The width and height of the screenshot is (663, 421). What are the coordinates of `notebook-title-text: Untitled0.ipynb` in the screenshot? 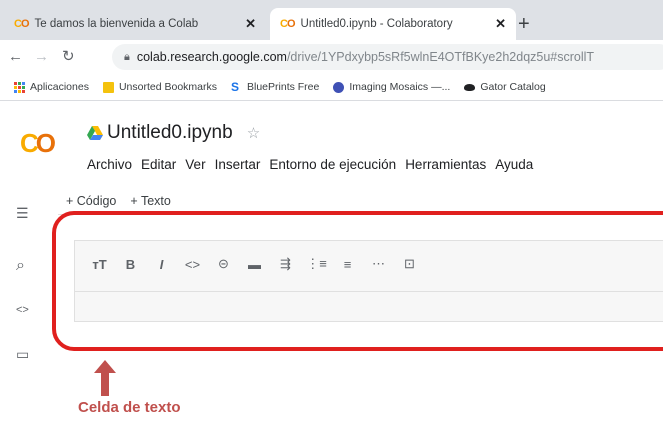 It's located at (170, 133).